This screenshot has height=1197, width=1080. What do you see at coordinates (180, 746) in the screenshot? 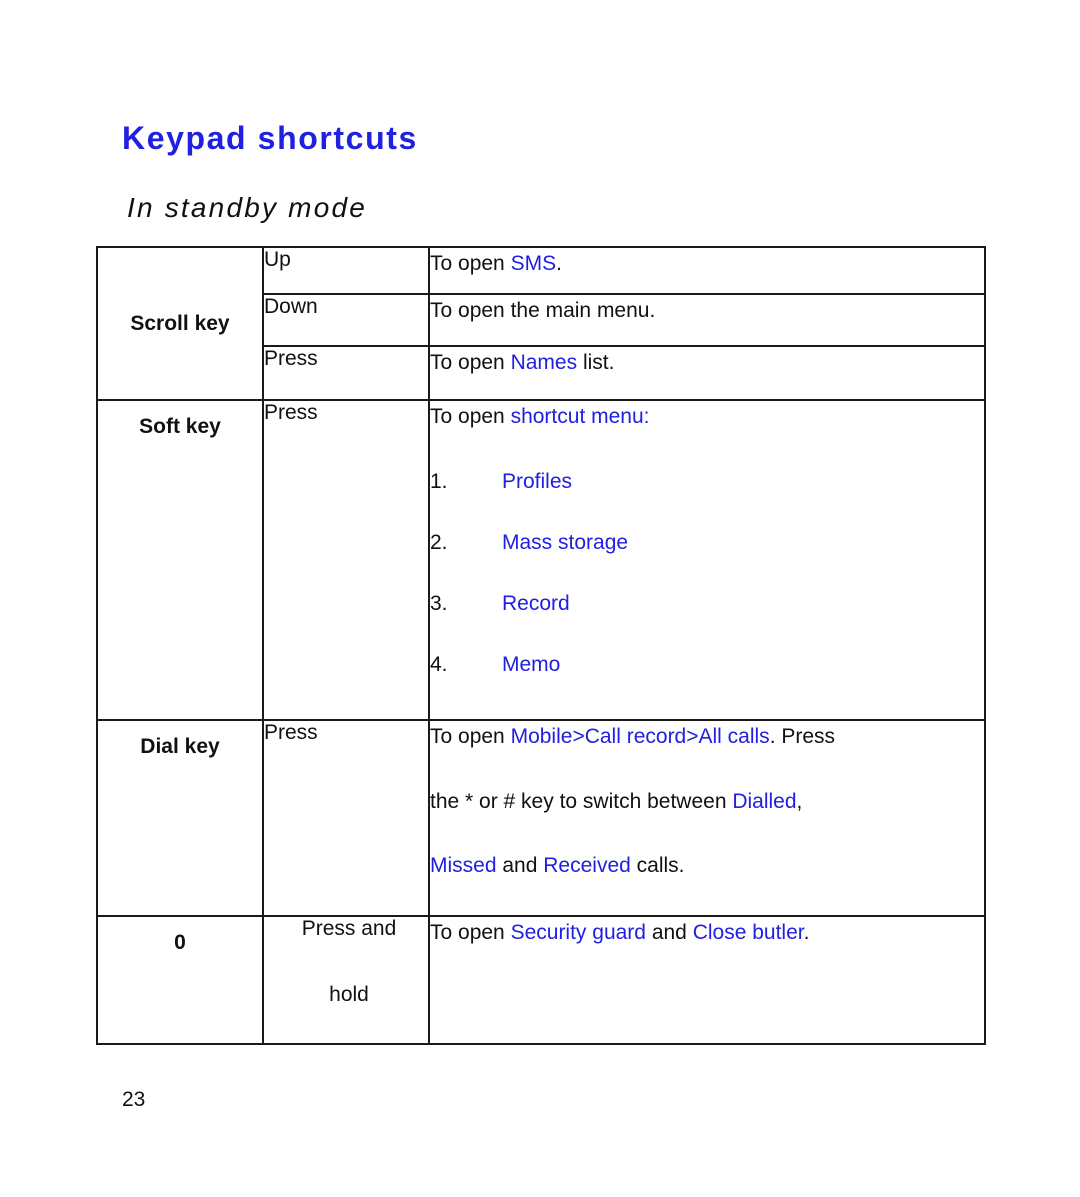
I see `key-label: Dial key` at bounding box center [180, 746].